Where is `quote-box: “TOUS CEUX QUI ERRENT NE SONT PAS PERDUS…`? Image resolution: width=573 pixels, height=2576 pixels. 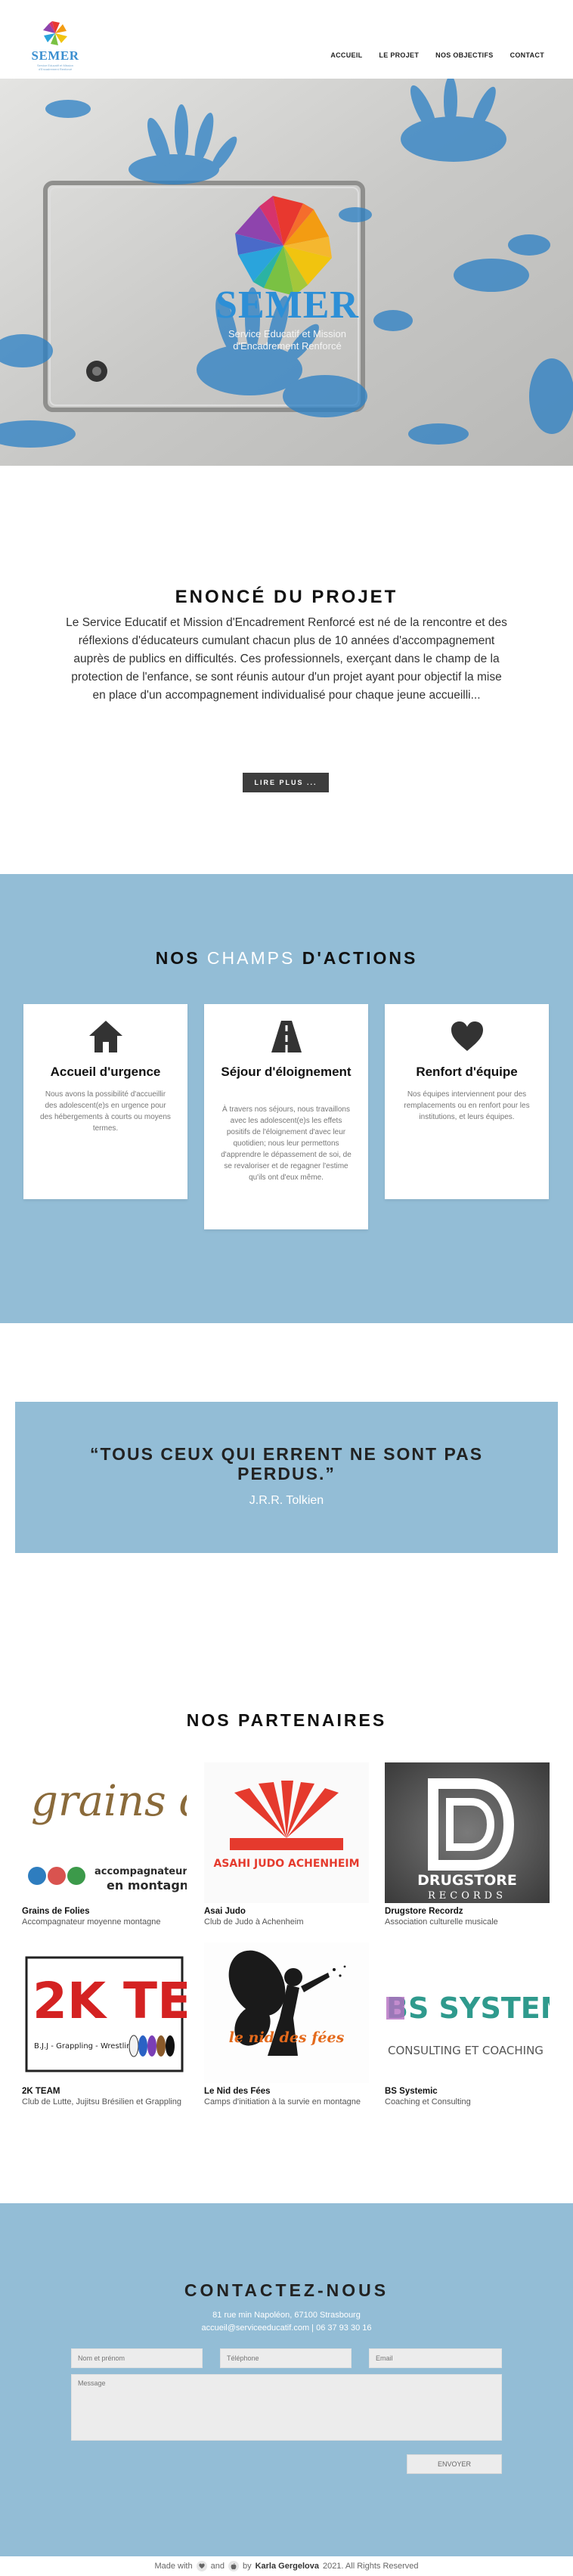 quote-box: “TOUS CEUX QUI ERRENT NE SONT PAS PERDUS… is located at coordinates (286, 1477).